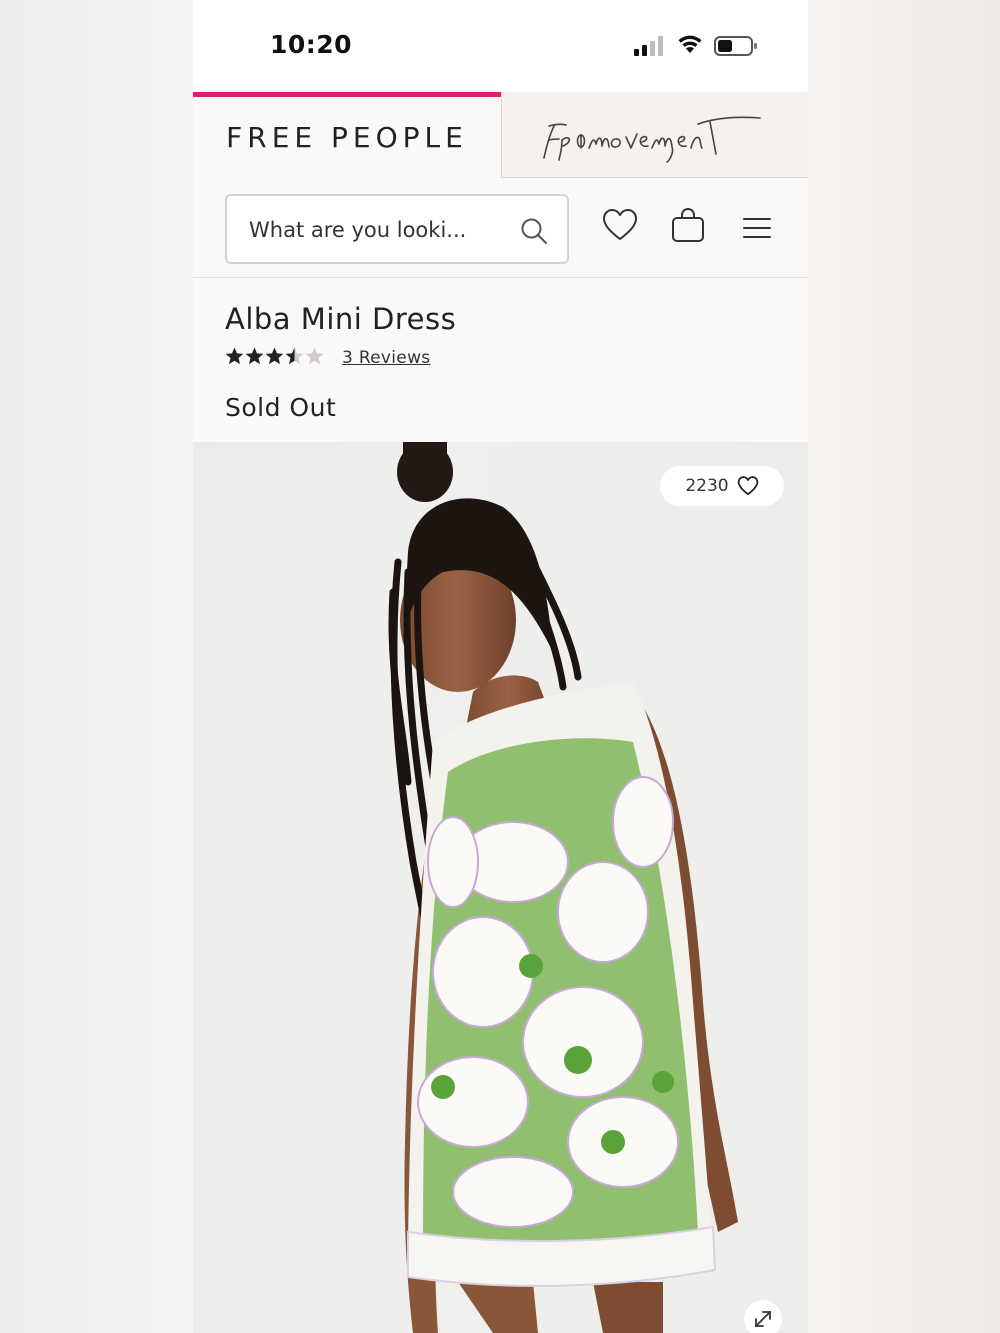  I want to click on tab-fp-movement, so click(654, 135).